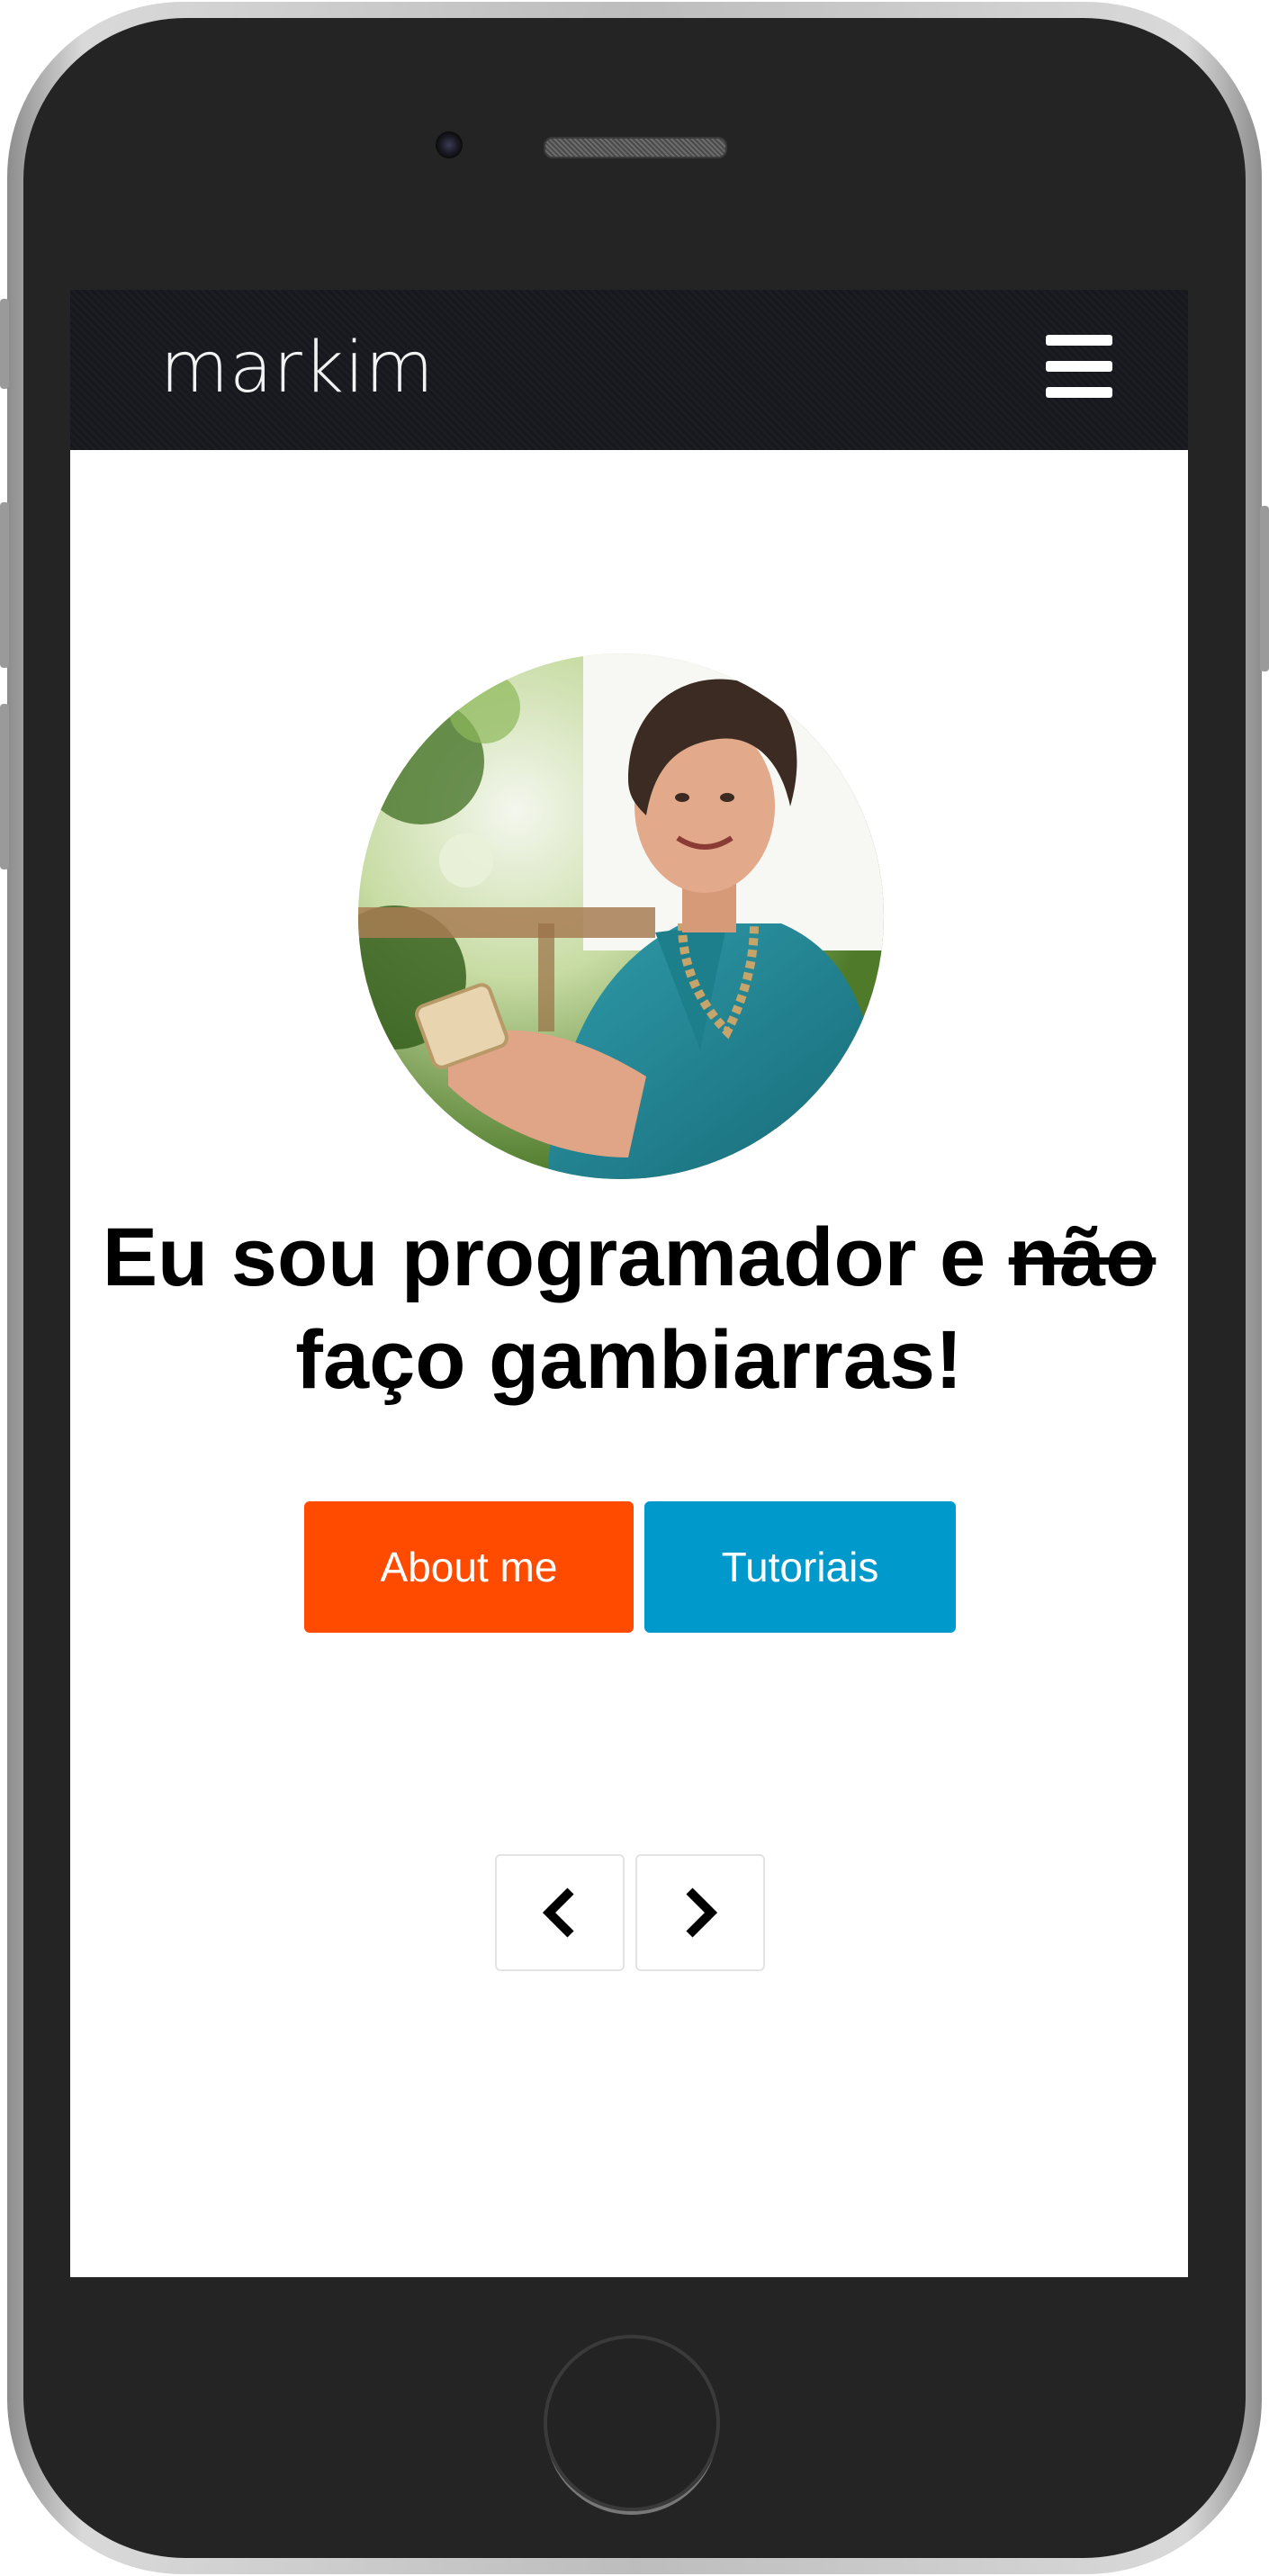 The height and width of the screenshot is (2576, 1269). Describe the element at coordinates (1264, 588) in the screenshot. I see `power-button` at that location.